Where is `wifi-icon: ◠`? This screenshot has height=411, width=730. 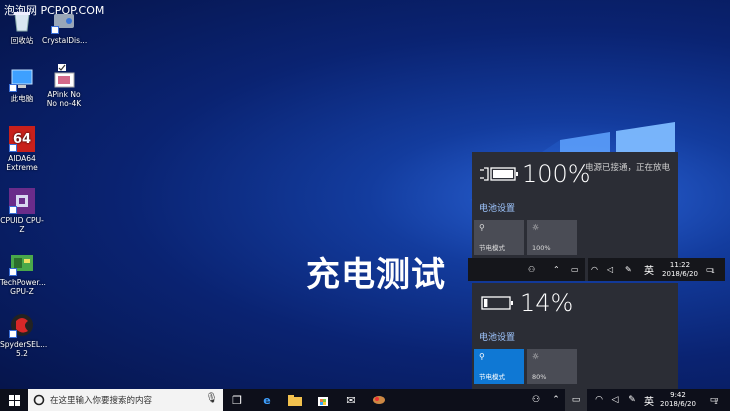
wifi-icon: ◠ is located at coordinates (594, 269).